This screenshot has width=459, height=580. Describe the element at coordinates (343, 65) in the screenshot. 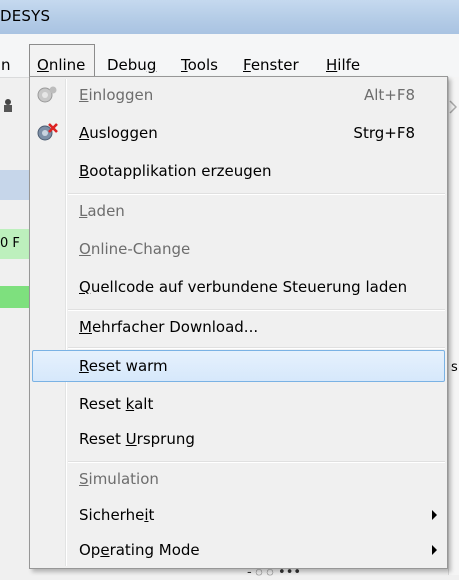

I see `menu-hilfe: Hilfe` at that location.